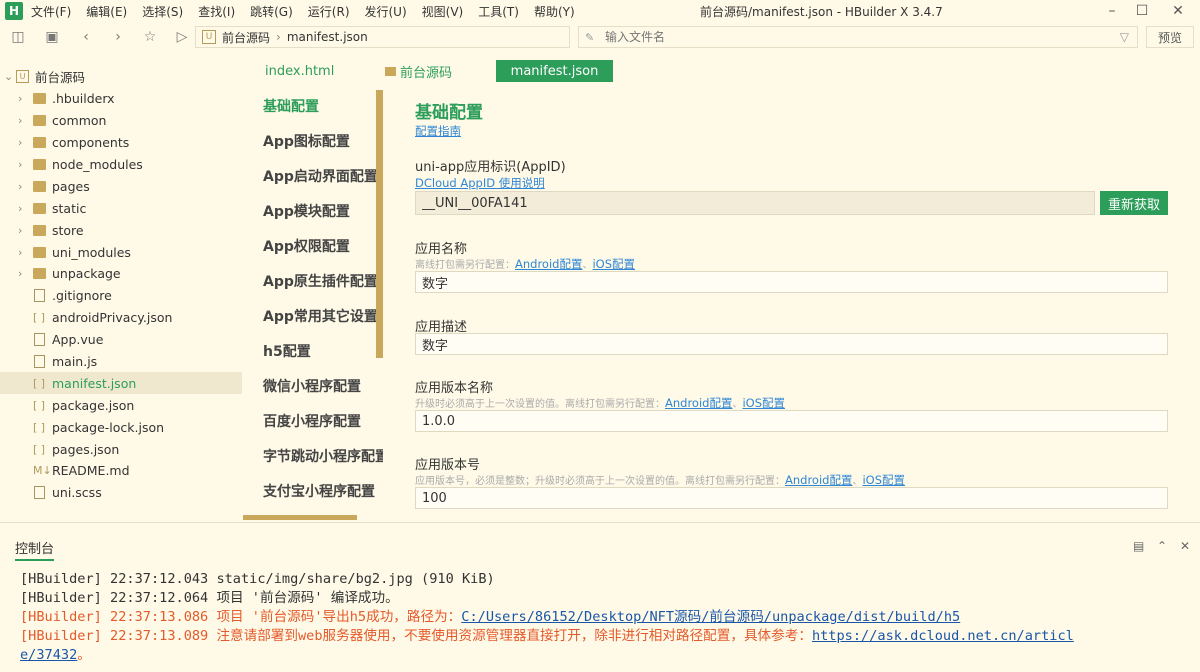 The image size is (1200, 672). Describe the element at coordinates (441, 249) in the screenshot. I see `app-name-label: 应用名称` at that location.